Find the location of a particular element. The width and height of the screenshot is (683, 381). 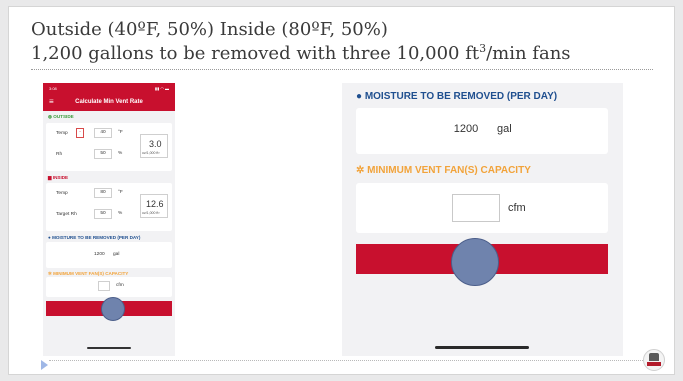

inside-rh-input: 50 is located at coordinates (103, 214).